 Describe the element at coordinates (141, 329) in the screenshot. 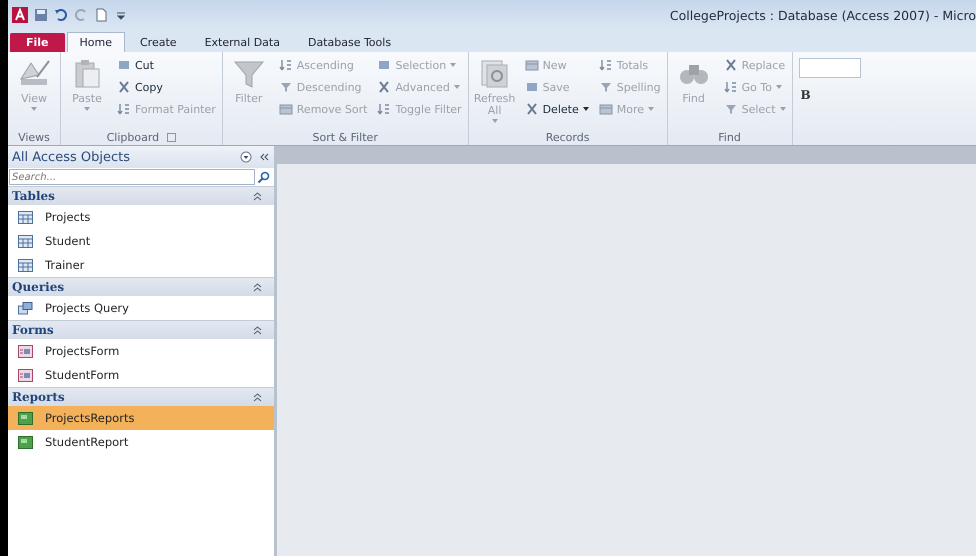

I see `group-header: Forms` at that location.